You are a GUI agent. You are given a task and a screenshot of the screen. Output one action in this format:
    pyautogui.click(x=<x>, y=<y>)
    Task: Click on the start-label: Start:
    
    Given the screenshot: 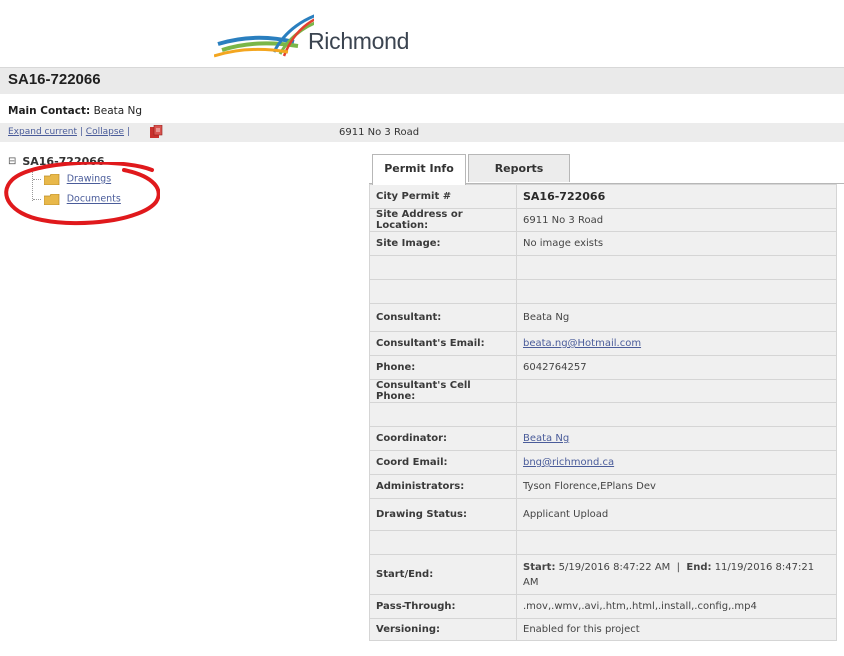 What is the action you would take?
    pyautogui.click(x=539, y=567)
    